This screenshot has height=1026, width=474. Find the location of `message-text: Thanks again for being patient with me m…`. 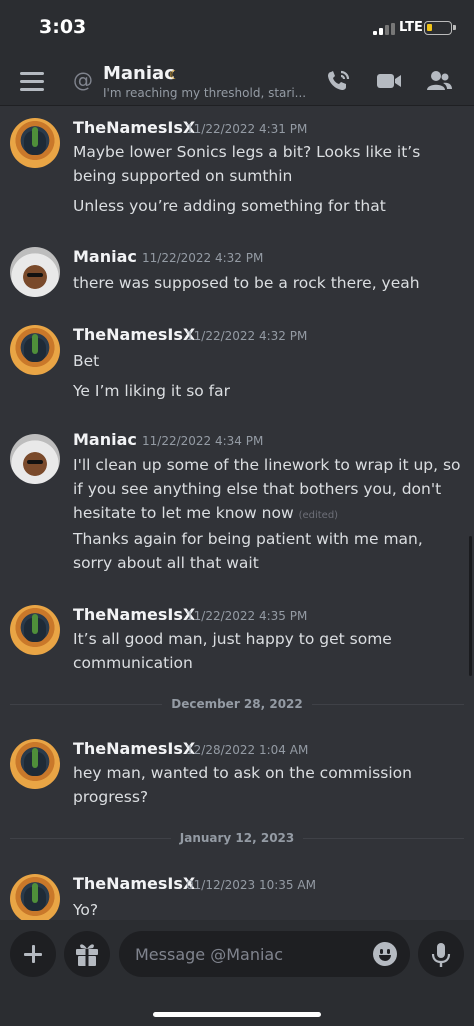

message-text: Thanks again for being patient with me m… is located at coordinates (248, 551).